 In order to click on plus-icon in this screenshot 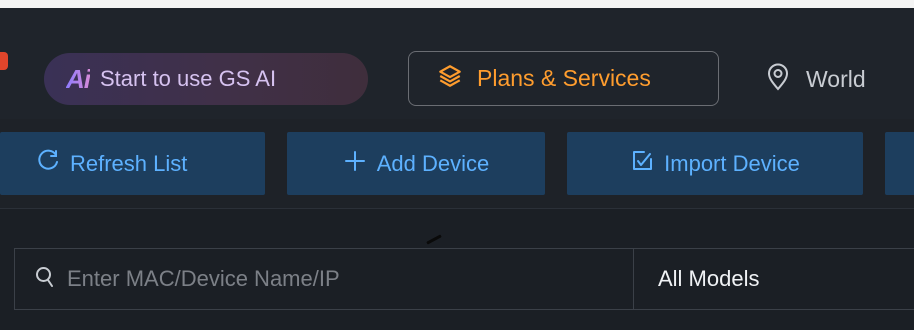, I will do `click(360, 164)`.